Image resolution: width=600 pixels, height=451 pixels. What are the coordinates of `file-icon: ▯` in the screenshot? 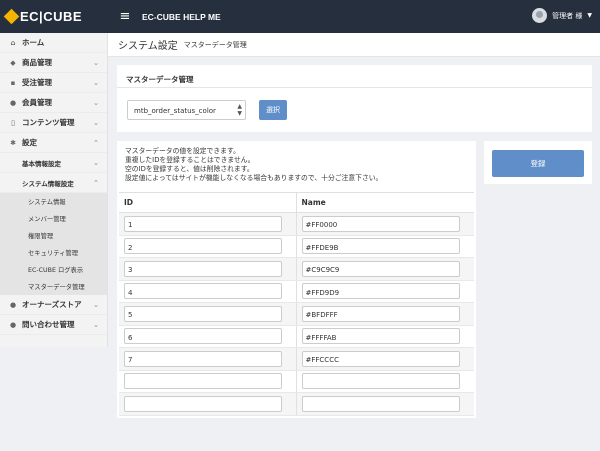 It's located at (13, 122).